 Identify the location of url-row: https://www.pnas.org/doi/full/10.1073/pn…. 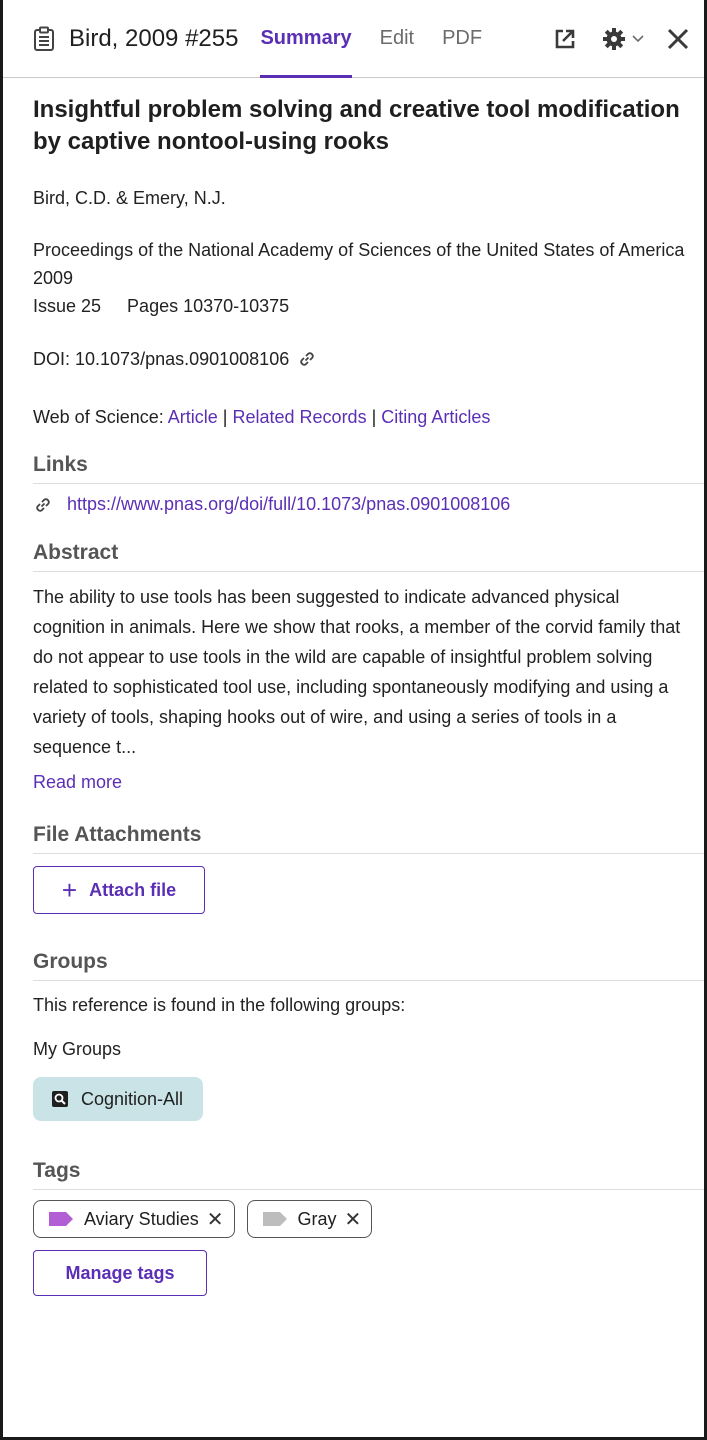
(368, 504).